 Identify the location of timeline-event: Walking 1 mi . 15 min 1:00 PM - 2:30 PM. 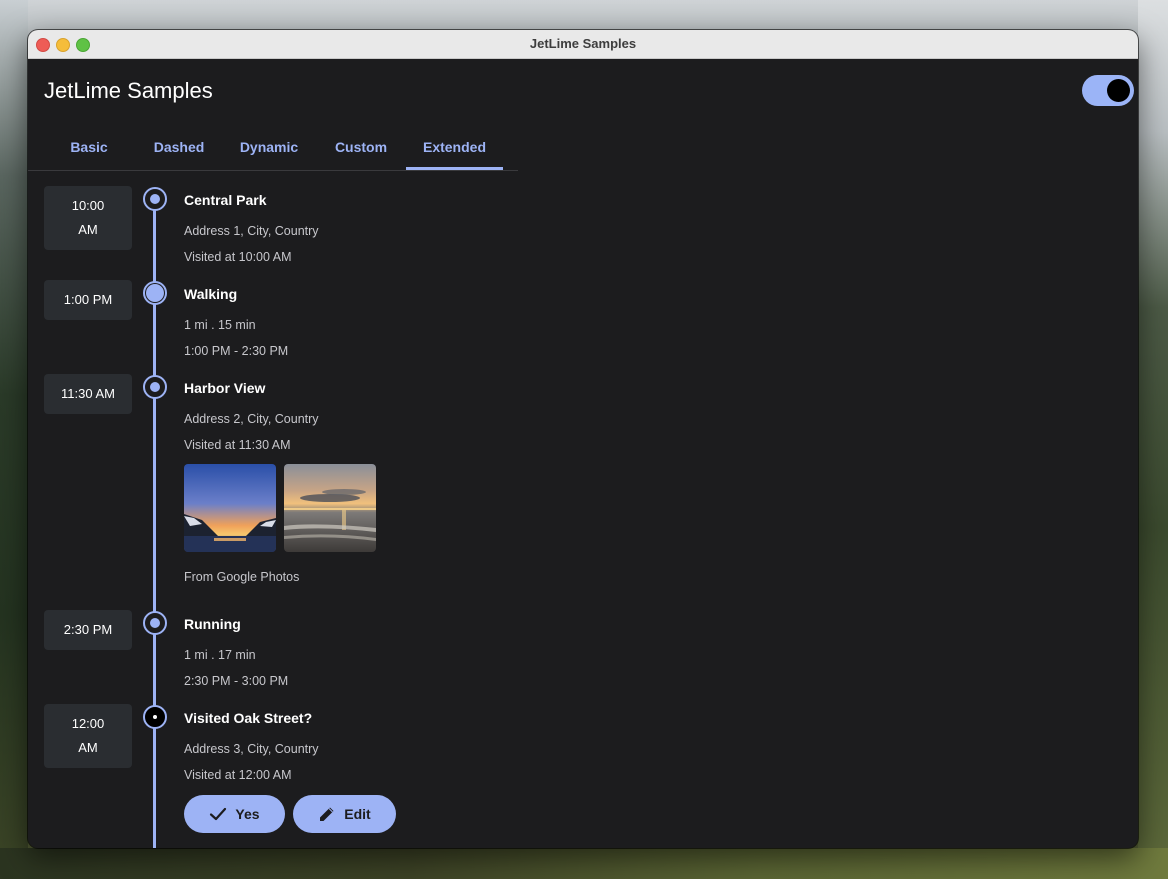
(236, 325).